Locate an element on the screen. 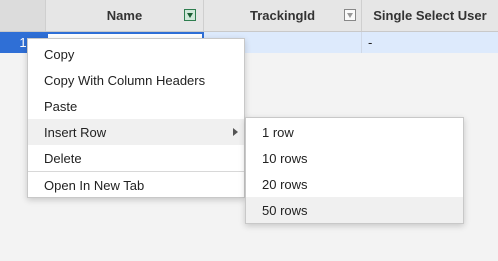  column-header-label: Single Select User is located at coordinates (430, 15).